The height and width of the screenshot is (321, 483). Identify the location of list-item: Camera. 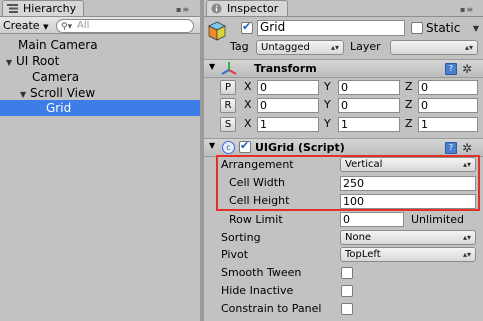
(100, 77).